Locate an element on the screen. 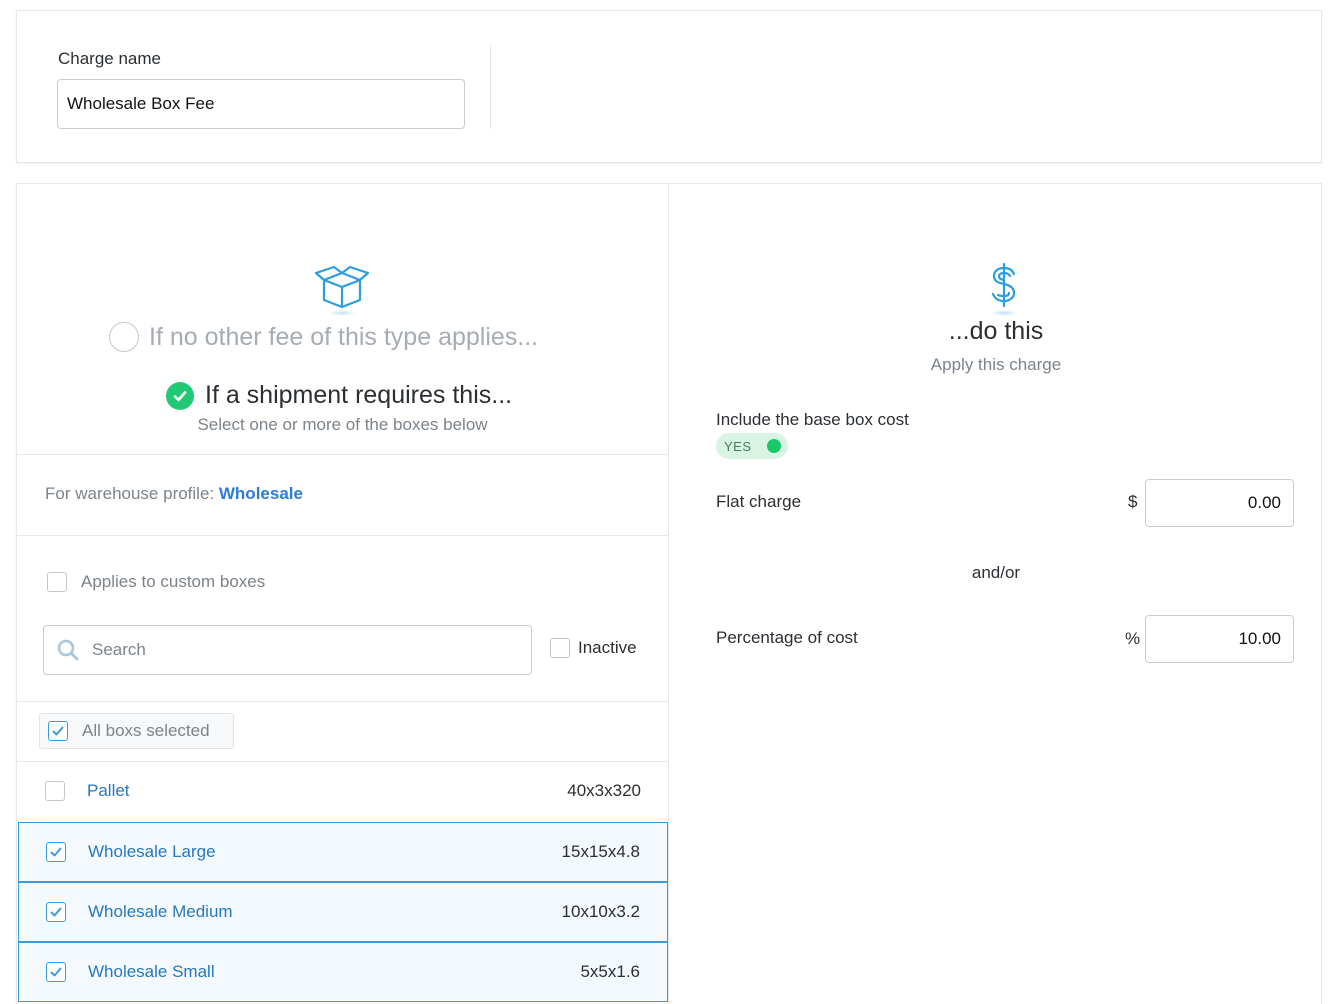 Image resolution: width=1332 pixels, height=1004 pixels. select-all-boxes: All boxs selected is located at coordinates (136, 731).